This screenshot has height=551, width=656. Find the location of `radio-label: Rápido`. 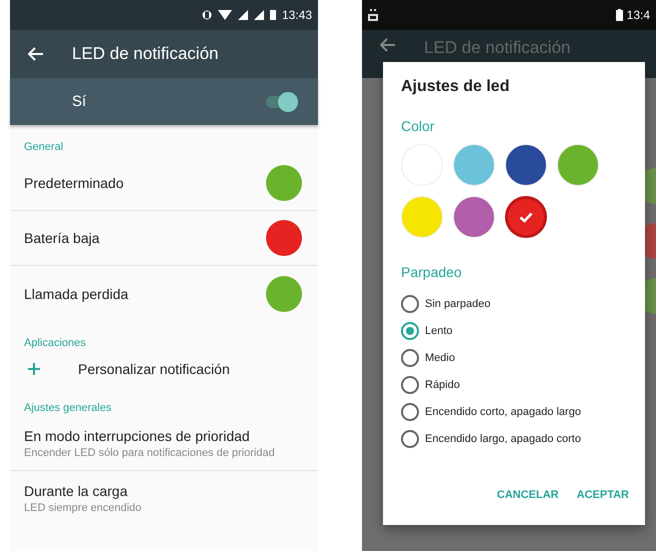

radio-label: Rápido is located at coordinates (442, 384).